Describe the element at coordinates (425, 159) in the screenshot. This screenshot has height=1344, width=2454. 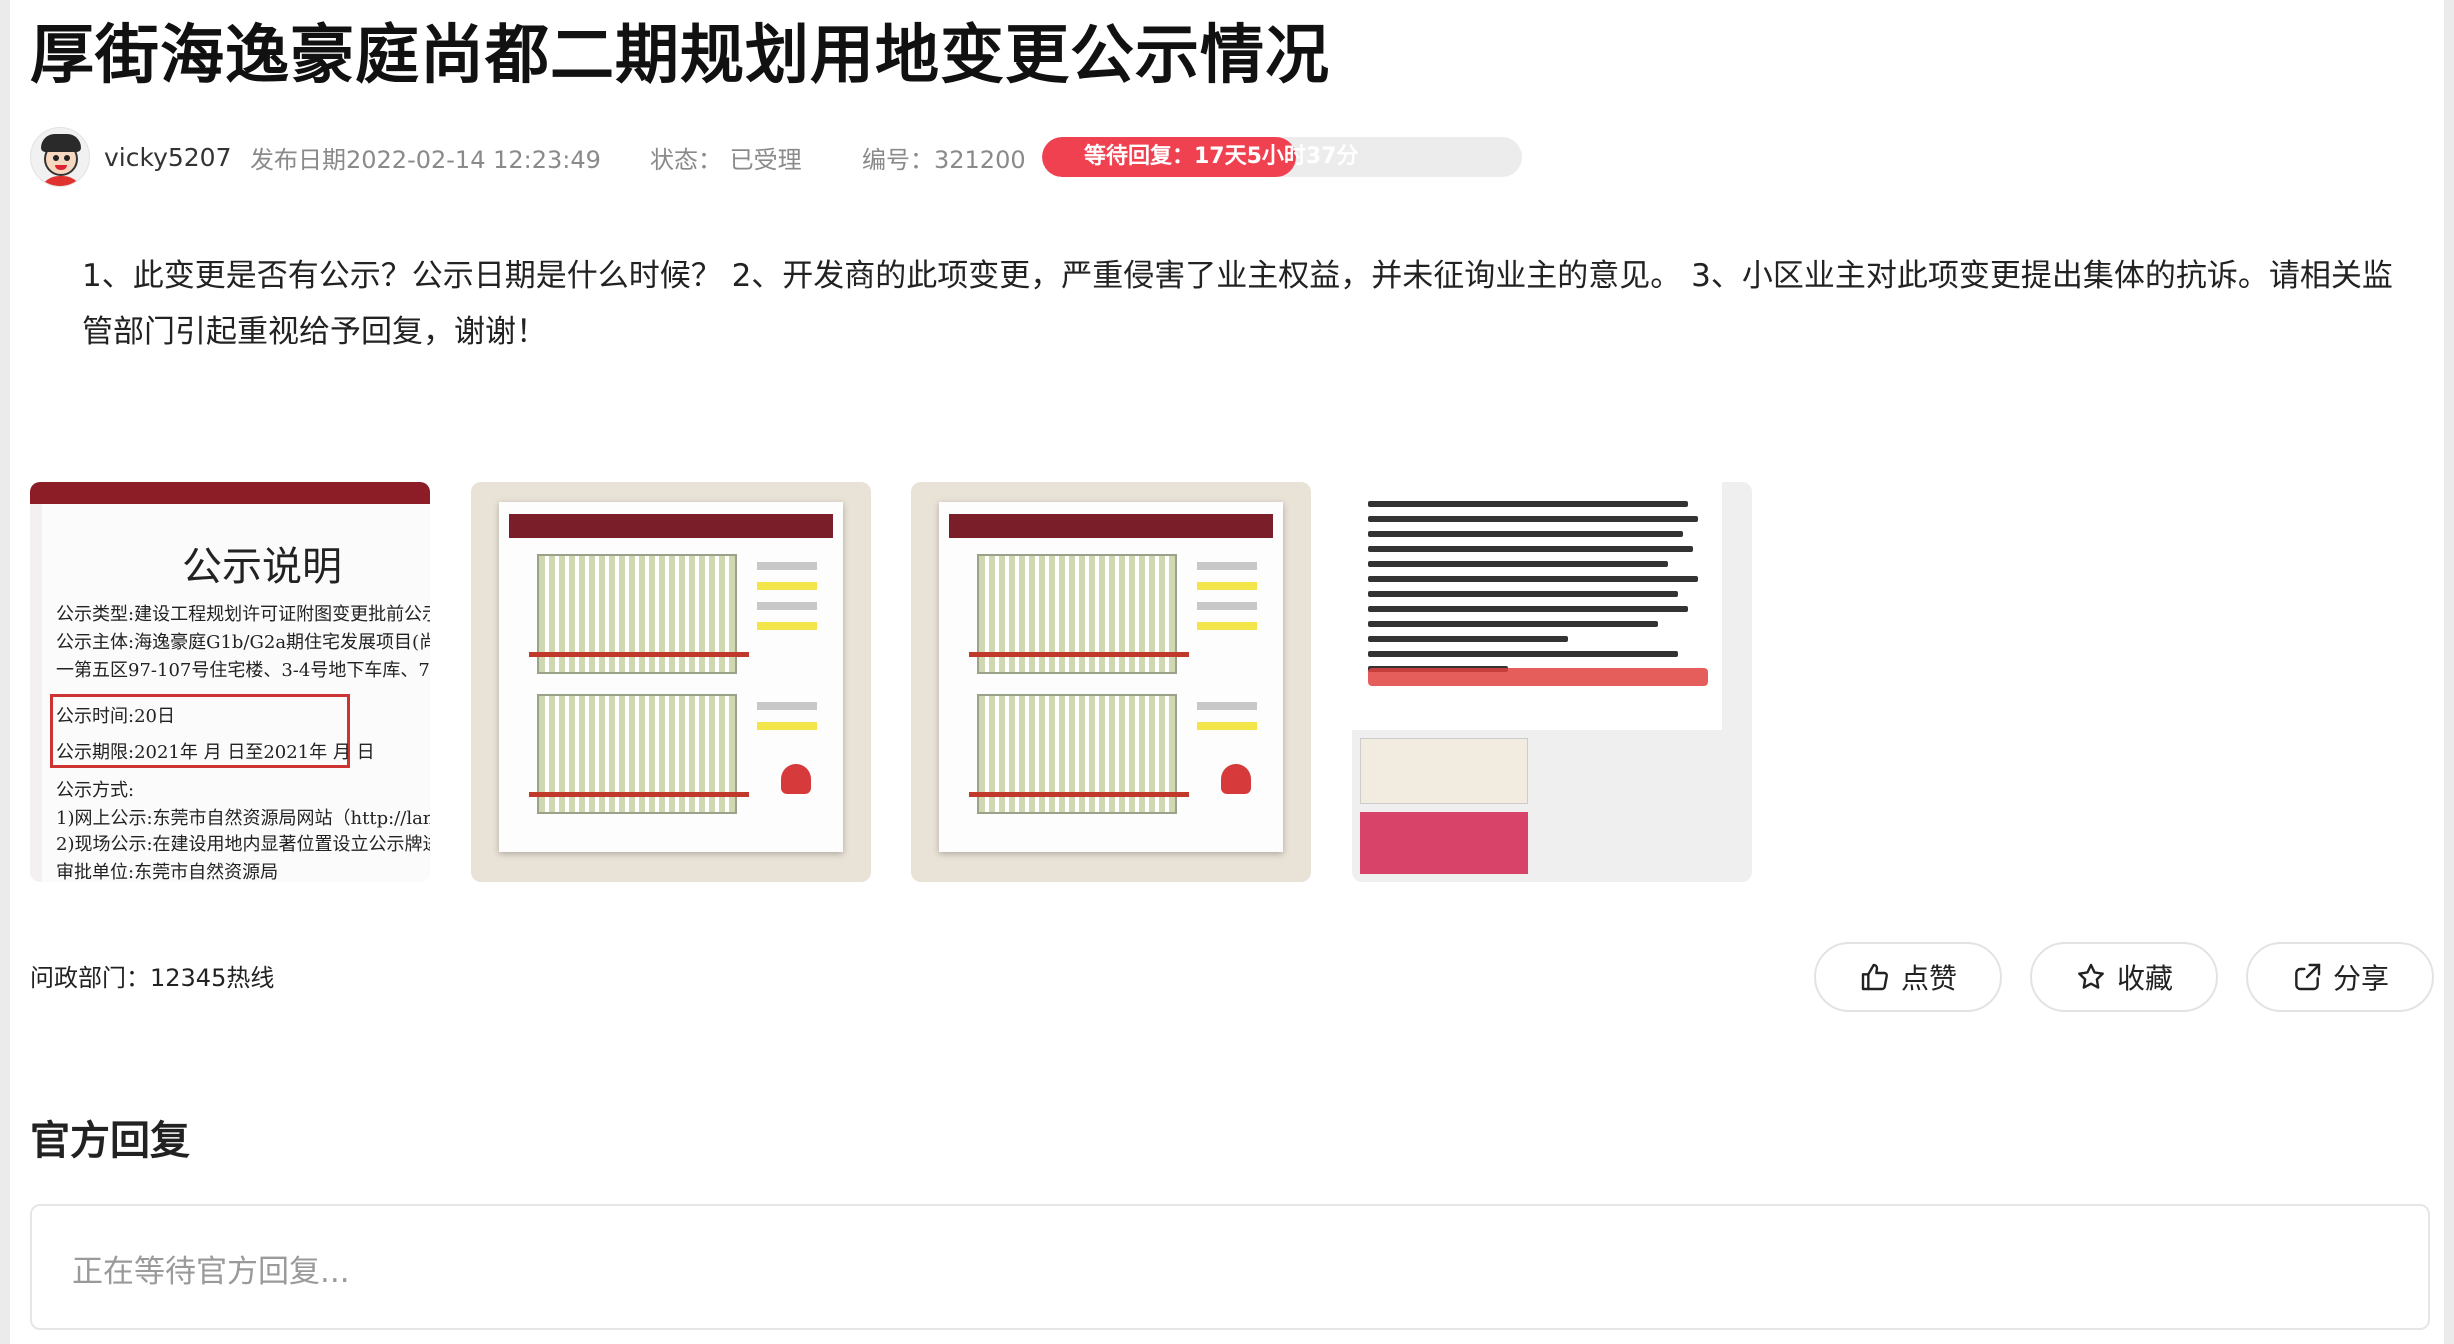
I see `publish-date: 发布日期2022-02-14 12:23:49` at that location.